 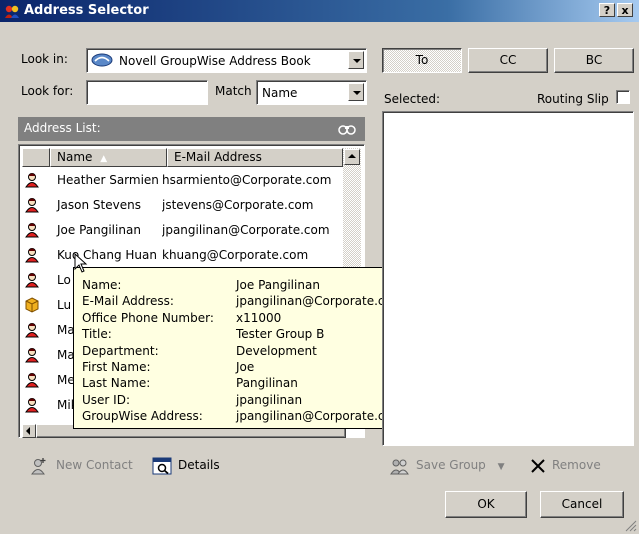 I want to click on look-for-input, so click(x=147, y=92).